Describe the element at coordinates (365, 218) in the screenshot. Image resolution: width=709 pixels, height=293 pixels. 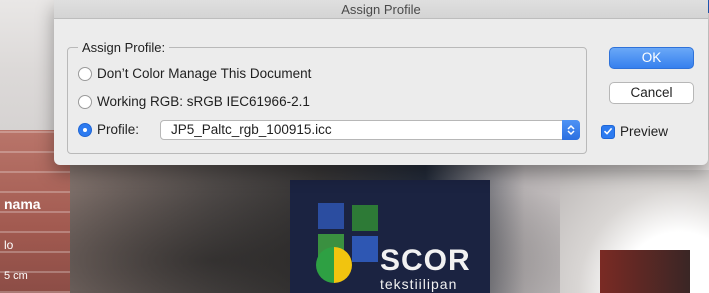
I see `poster-green-square` at that location.